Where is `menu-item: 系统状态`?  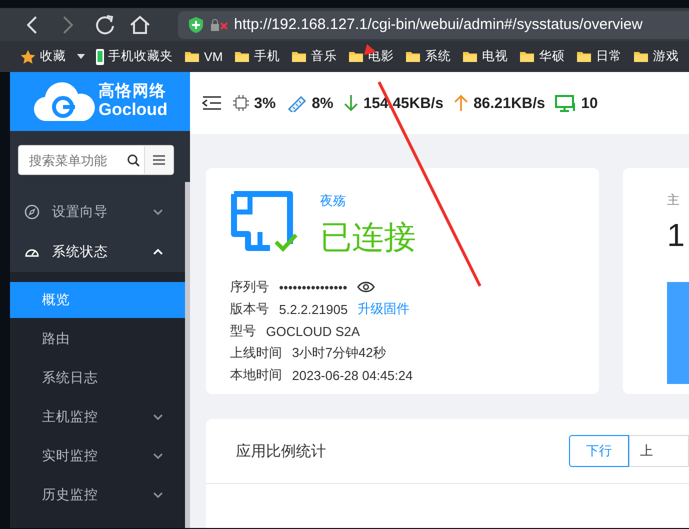
menu-item: 系统状态 is located at coordinates (97, 252).